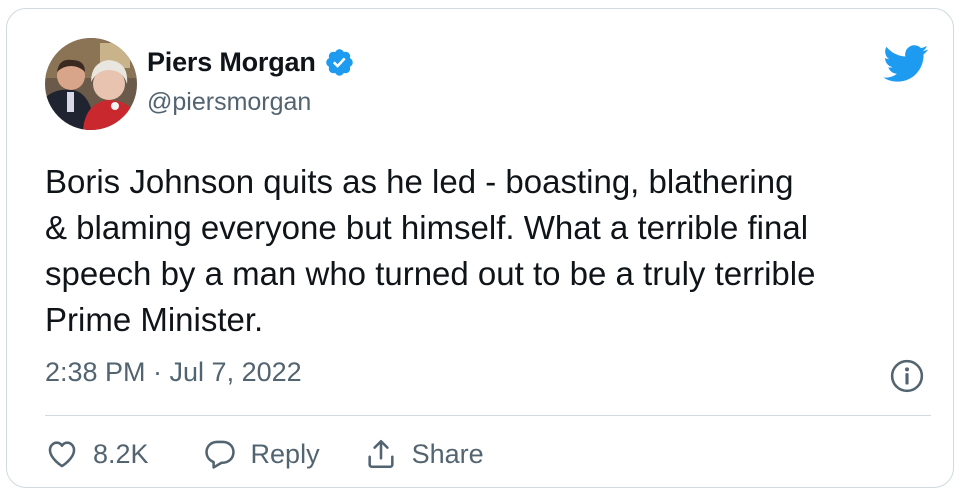 This screenshot has width=960, height=488. Describe the element at coordinates (62, 454) in the screenshot. I see `heart-icon` at that location.